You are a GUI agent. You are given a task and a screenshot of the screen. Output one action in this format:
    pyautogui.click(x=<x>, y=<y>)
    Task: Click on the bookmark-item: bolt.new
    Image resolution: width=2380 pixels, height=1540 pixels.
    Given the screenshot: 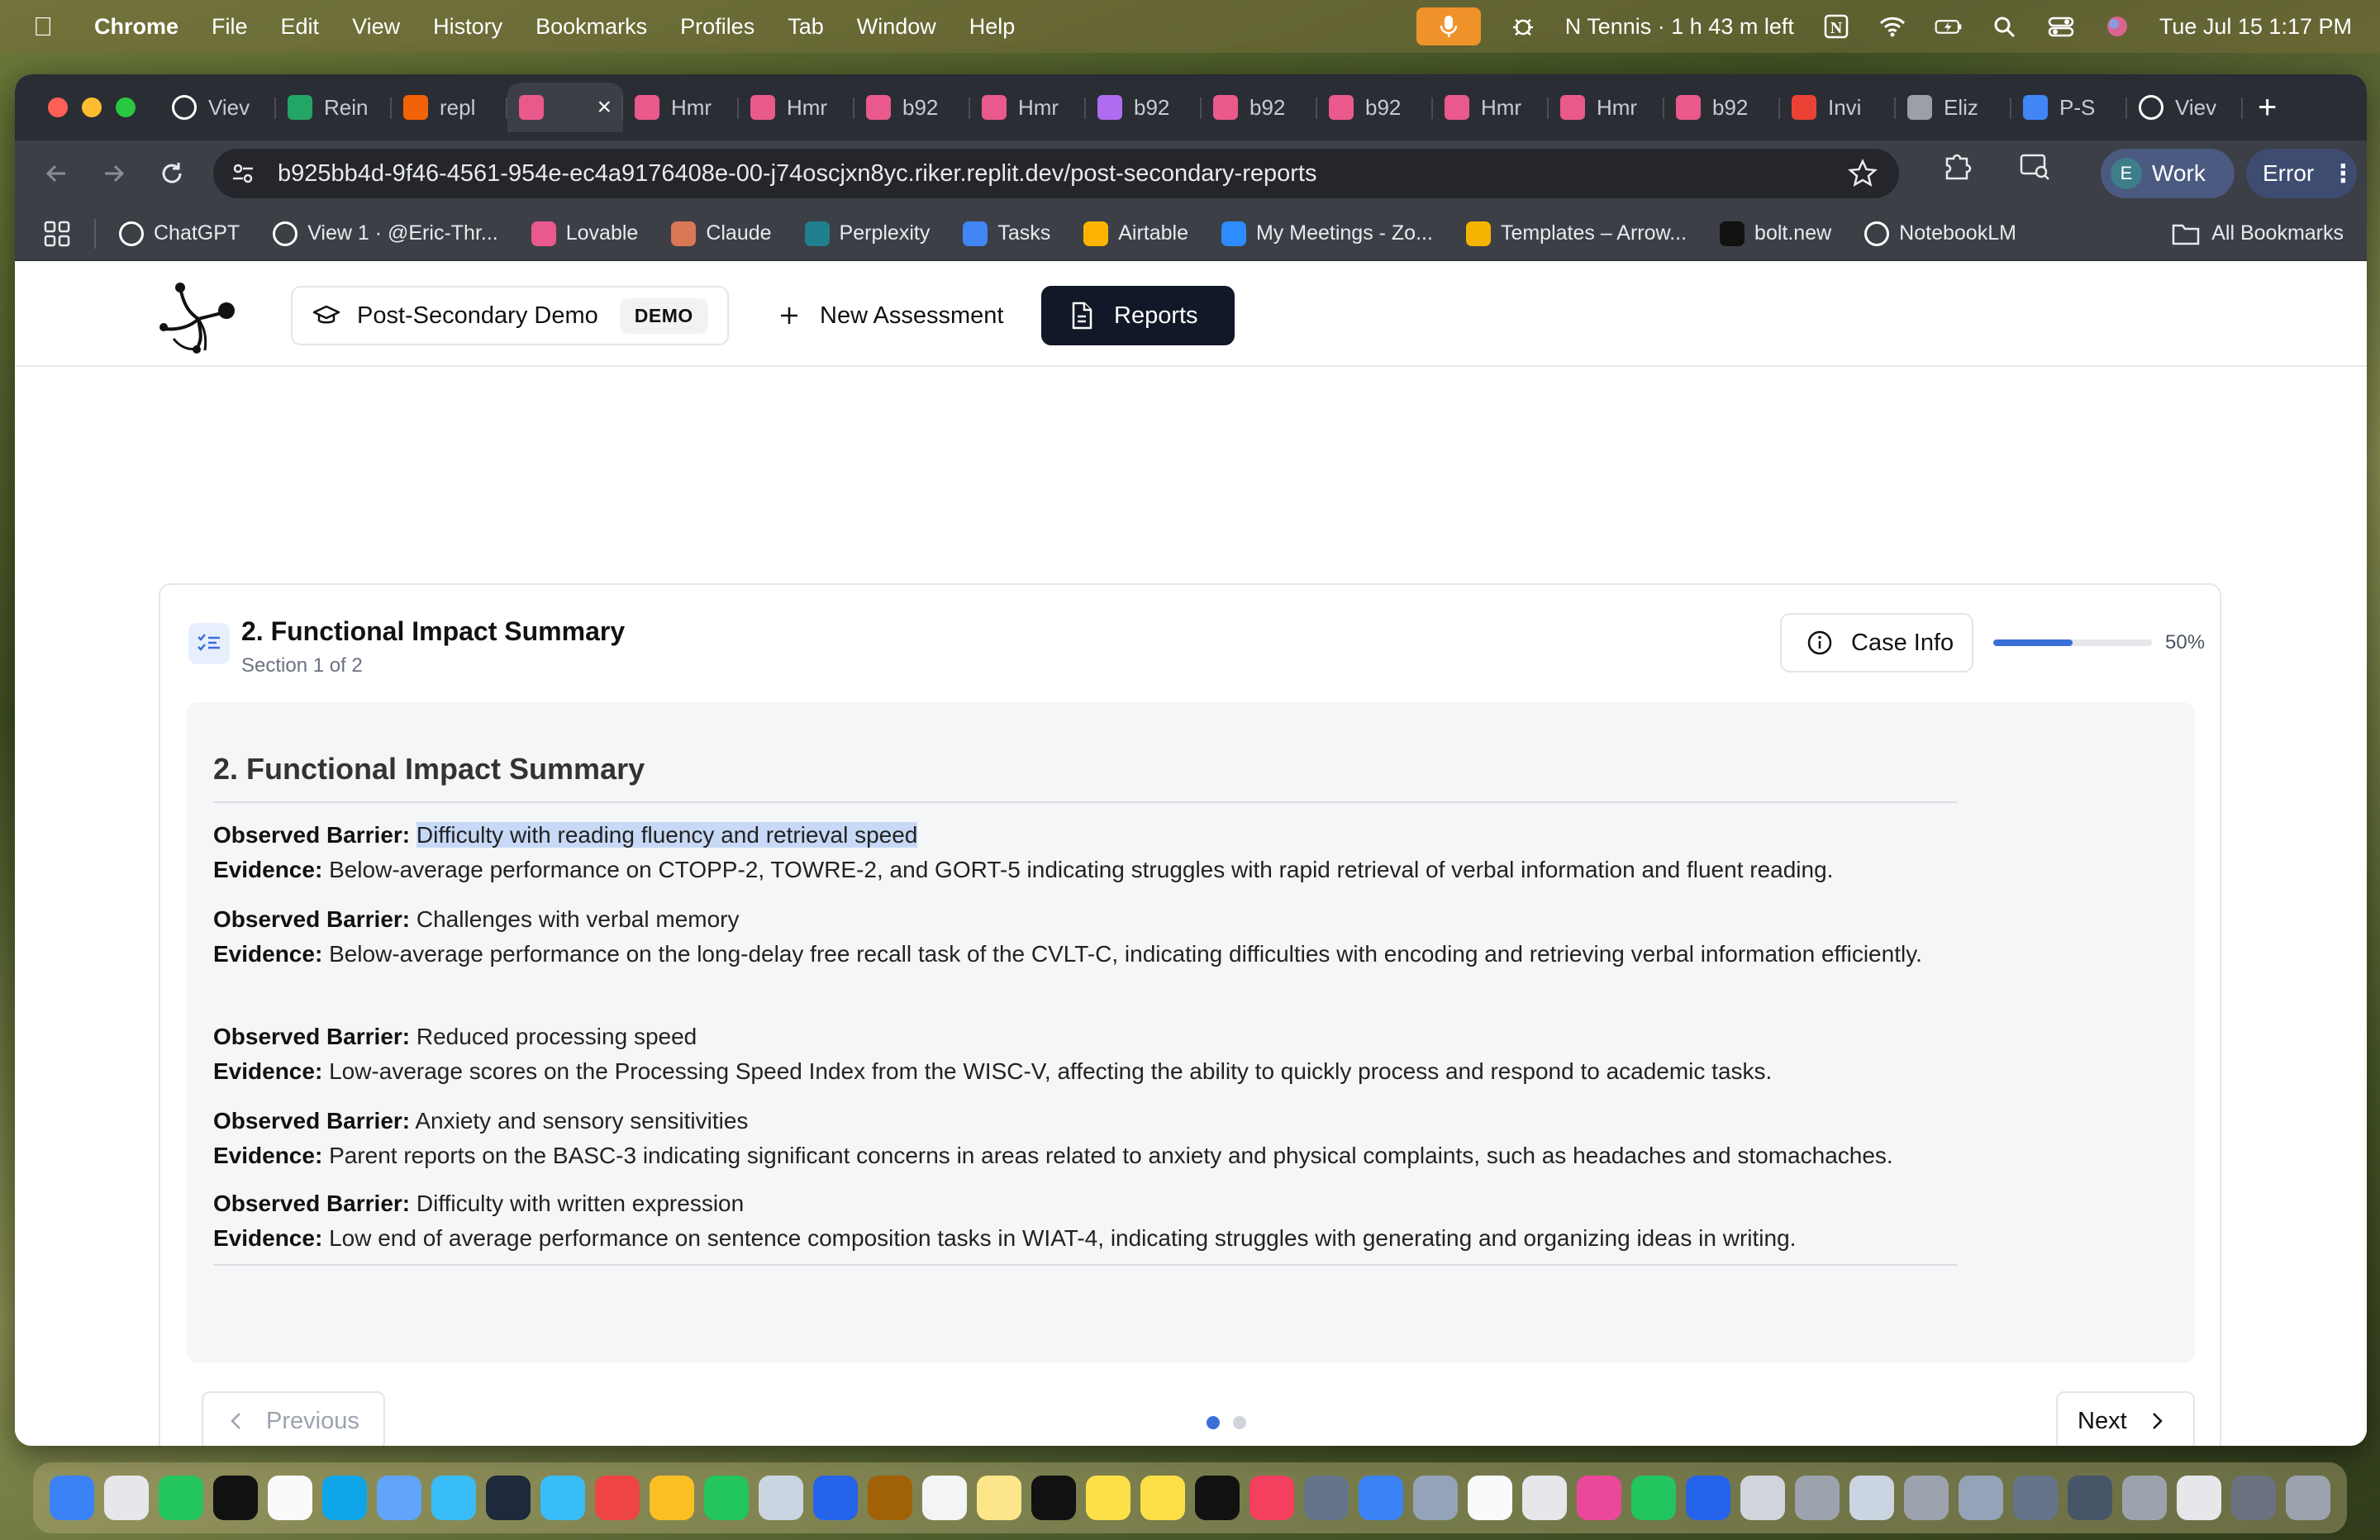 What is the action you would take?
    pyautogui.click(x=1775, y=233)
    